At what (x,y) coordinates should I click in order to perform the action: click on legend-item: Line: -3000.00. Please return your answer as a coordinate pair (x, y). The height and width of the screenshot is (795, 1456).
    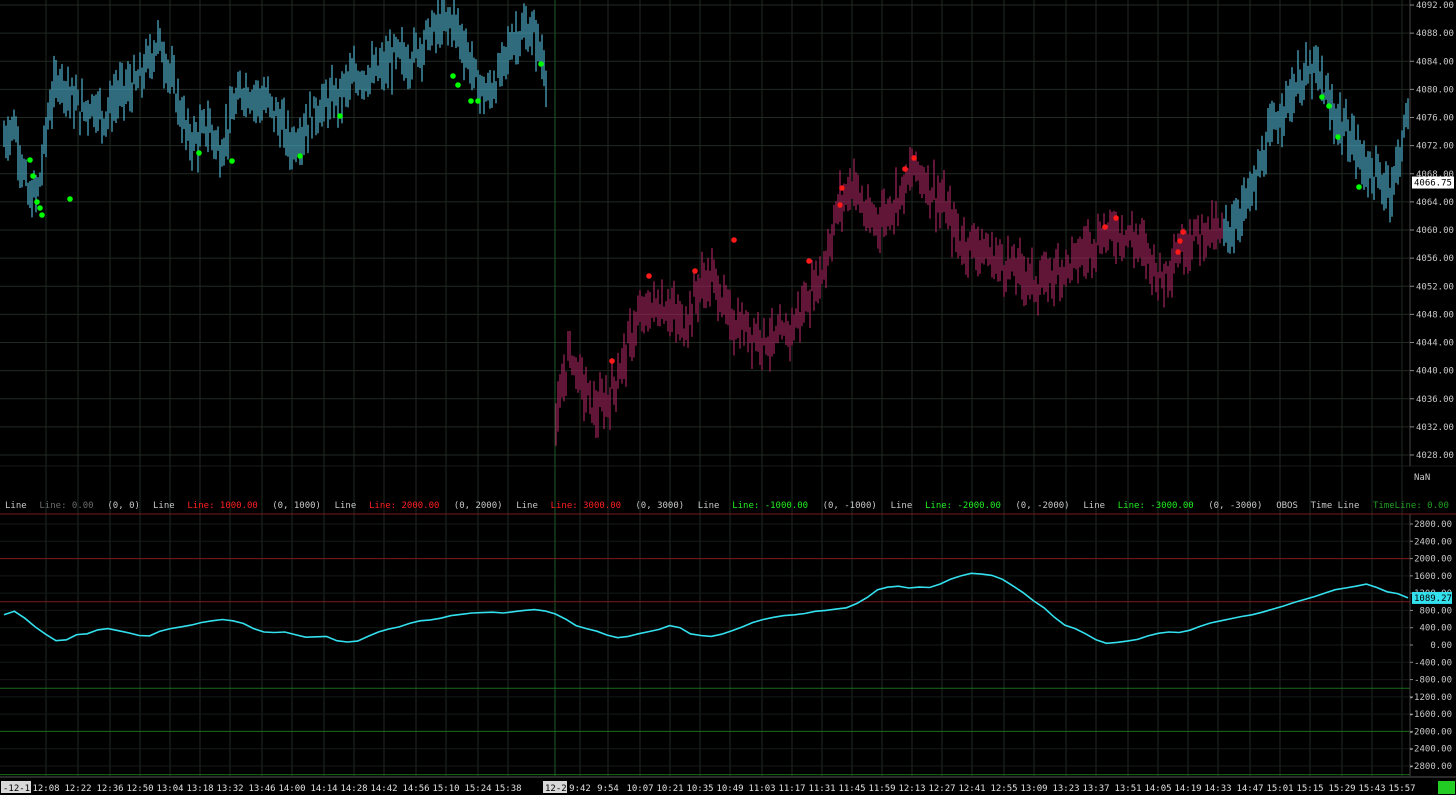
    Looking at the image, I should click on (1156, 506).